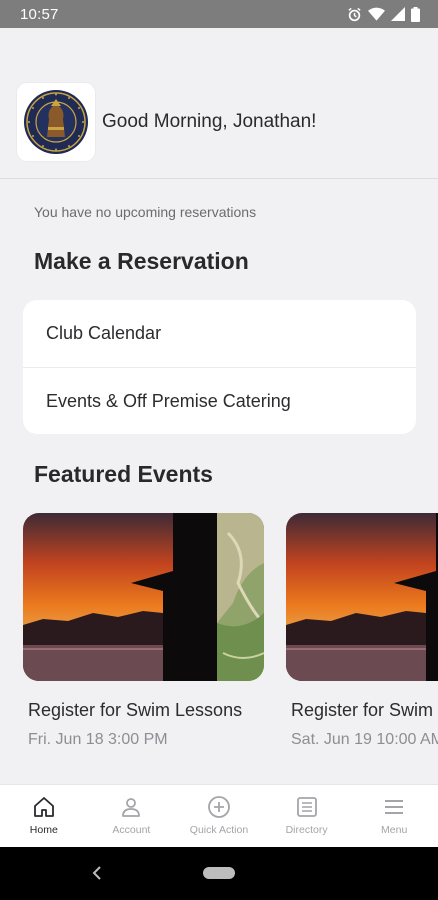  What do you see at coordinates (219, 333) in the screenshot?
I see `club-calendar-item: Club Calendar` at bounding box center [219, 333].